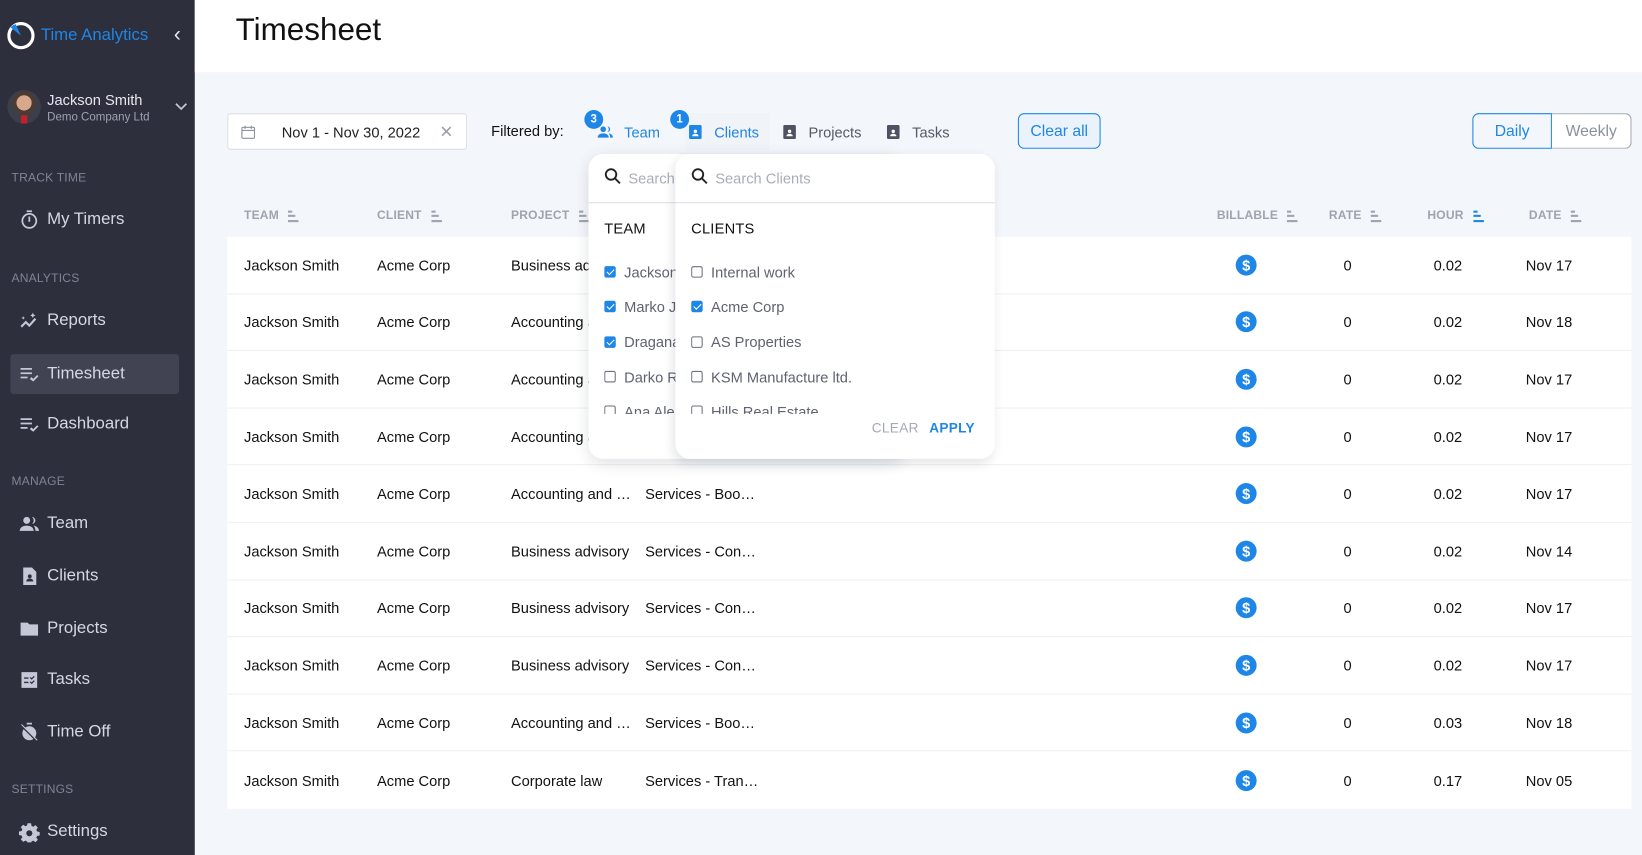  Describe the element at coordinates (895, 428) in the screenshot. I see `clear-filter-button: CLEAR` at that location.